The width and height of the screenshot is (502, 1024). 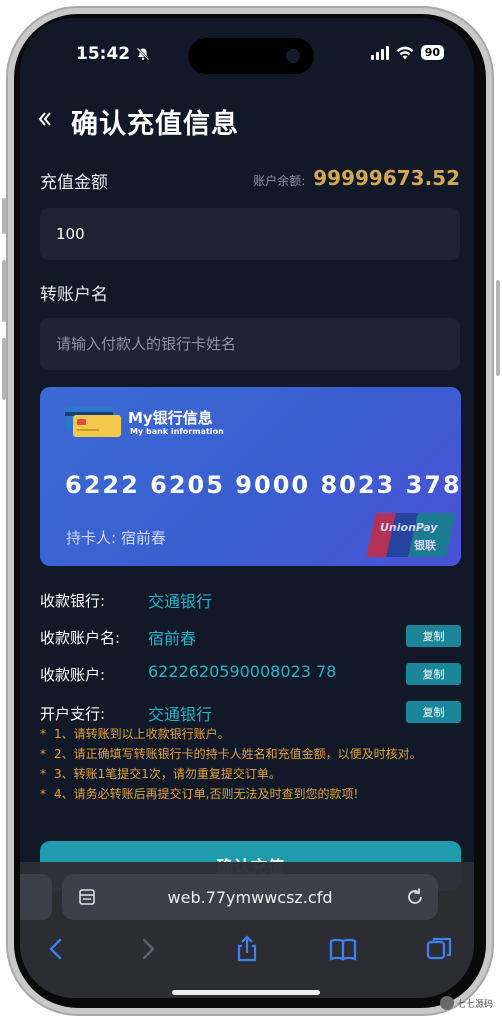 I want to click on url-text: web.77ymwwcsz.cfd, so click(x=250, y=897).